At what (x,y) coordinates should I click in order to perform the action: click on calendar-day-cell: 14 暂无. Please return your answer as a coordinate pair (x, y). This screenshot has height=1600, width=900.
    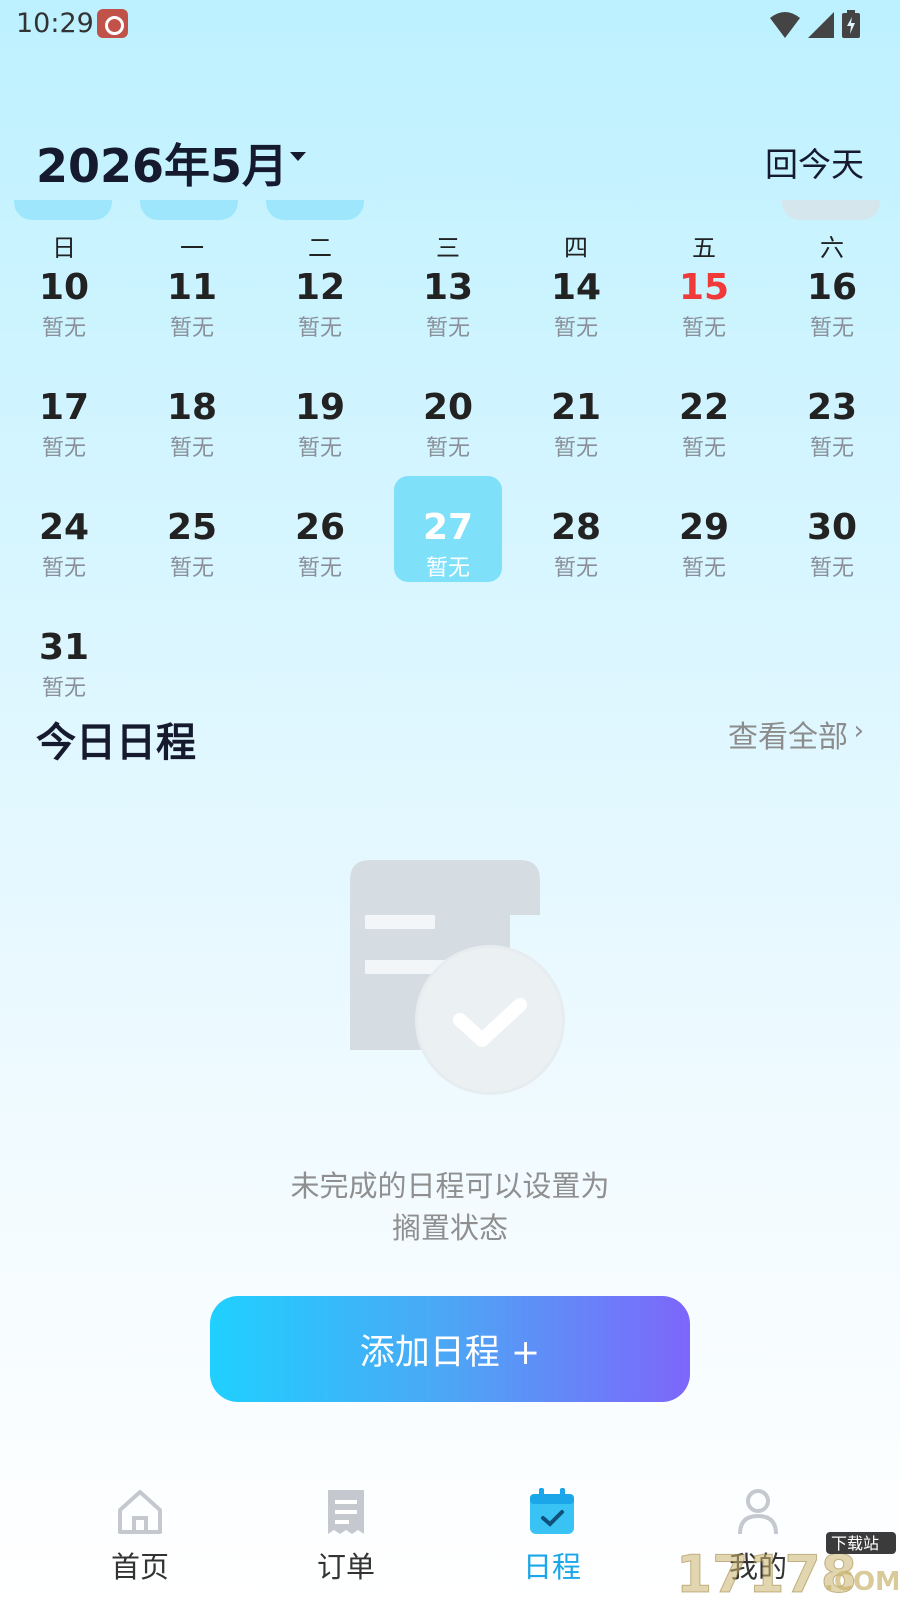
    Looking at the image, I should click on (576, 299).